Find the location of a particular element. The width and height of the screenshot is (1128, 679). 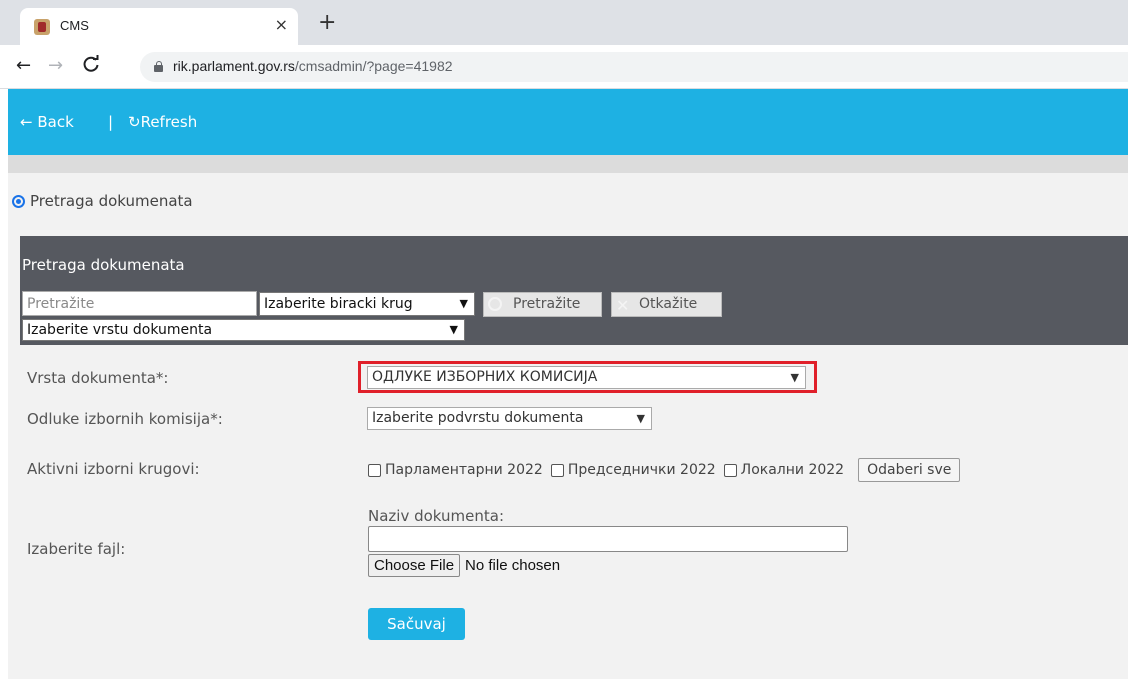

back-link: ← Back is located at coordinates (47, 122).